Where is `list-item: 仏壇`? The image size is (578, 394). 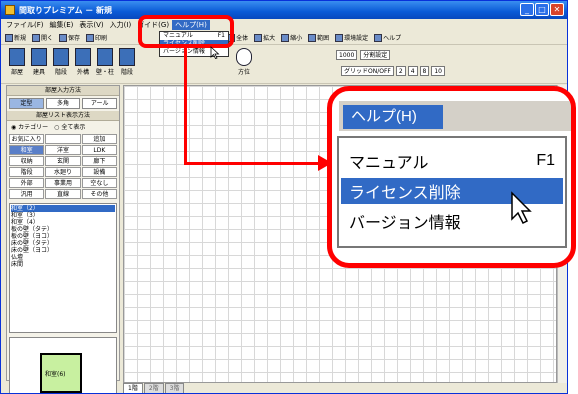
list-item: 仏壇 is located at coordinates (63, 257).